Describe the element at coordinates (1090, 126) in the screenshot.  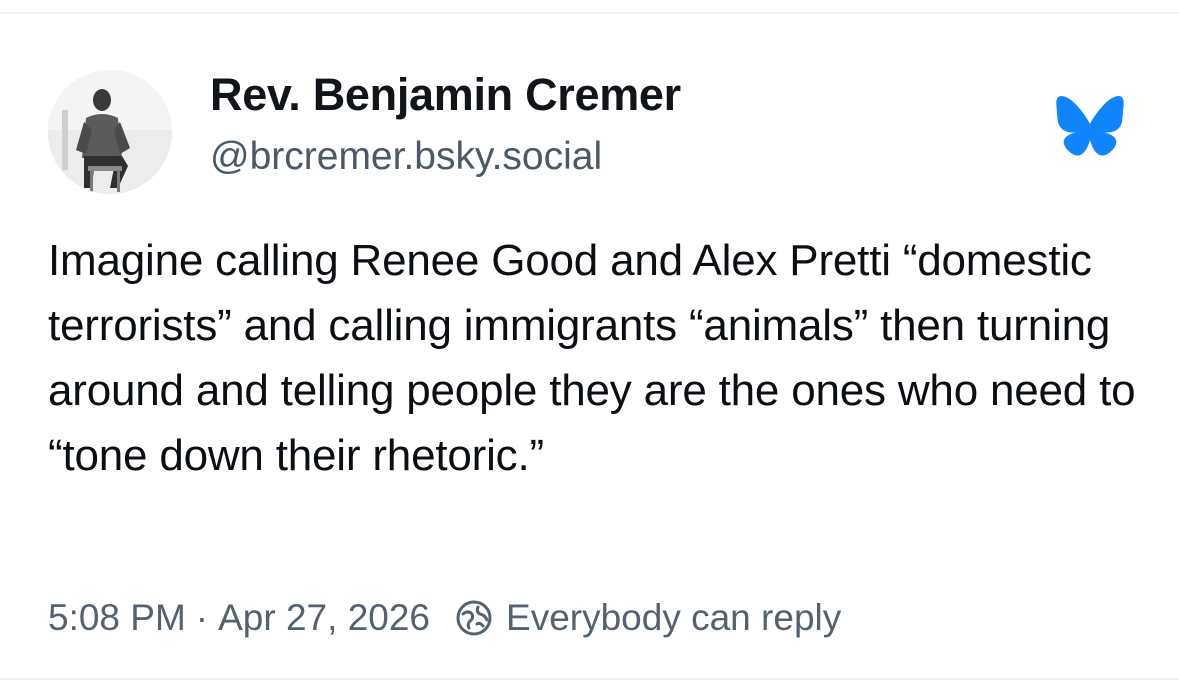
I see `bluesky-butterfly-icon` at that location.